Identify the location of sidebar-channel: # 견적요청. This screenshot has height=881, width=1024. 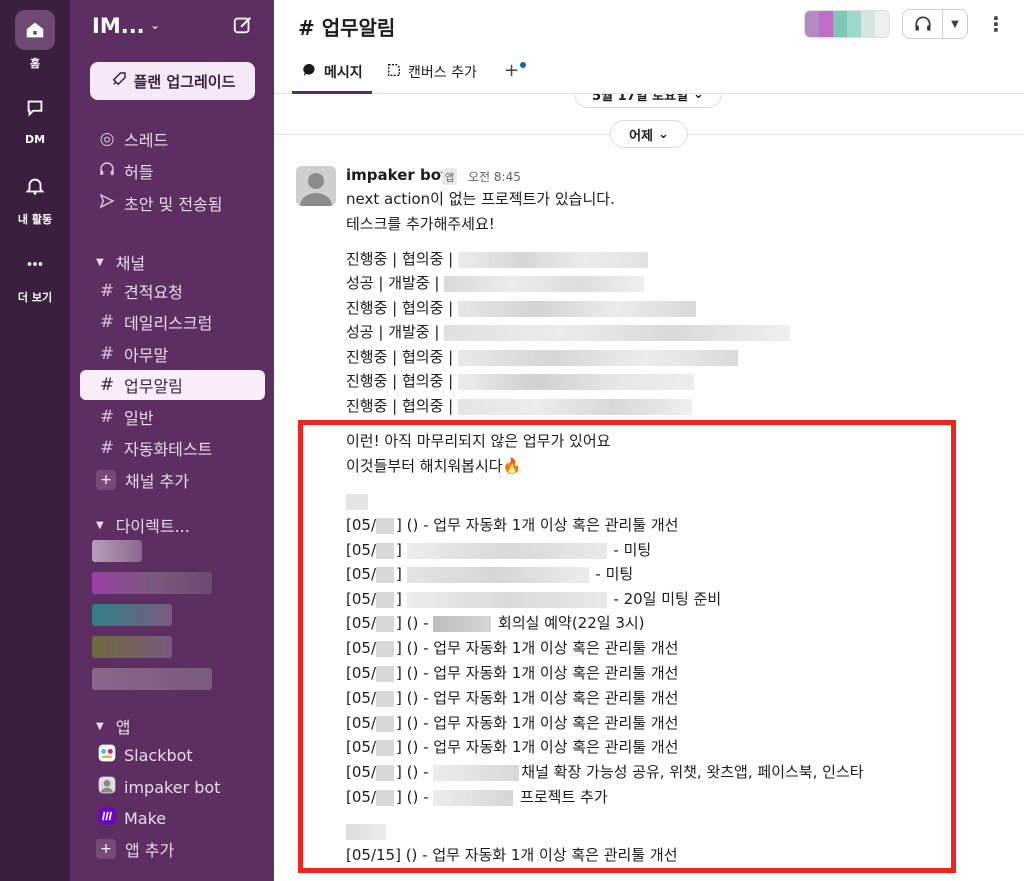
(172, 291).